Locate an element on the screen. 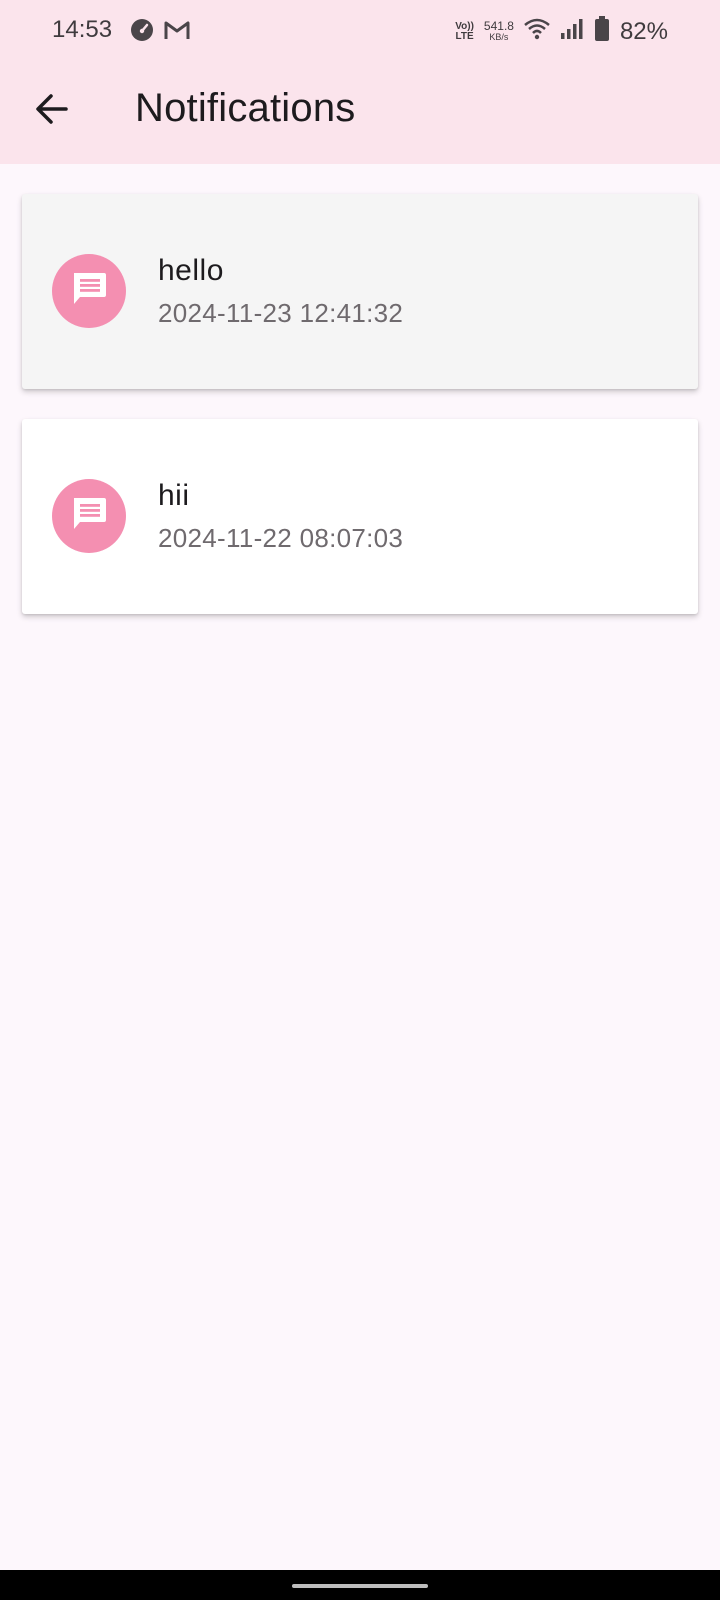 The width and height of the screenshot is (720, 1600). home-gesture-handle is located at coordinates (360, 1586).